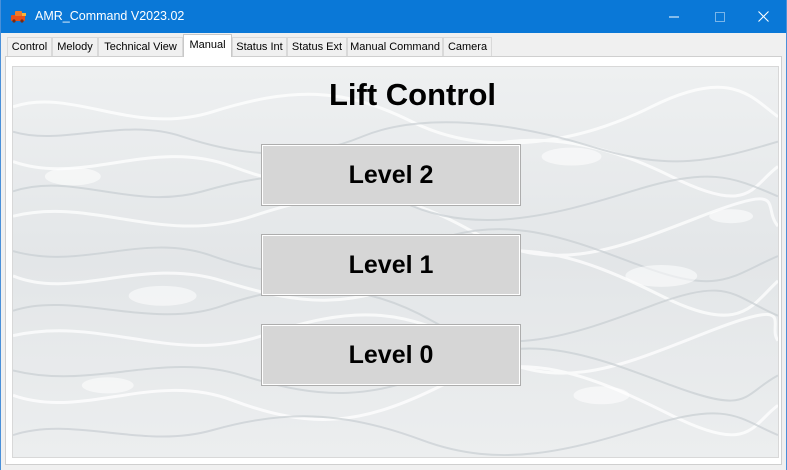  I want to click on level-2-button: Level 2, so click(391, 175).